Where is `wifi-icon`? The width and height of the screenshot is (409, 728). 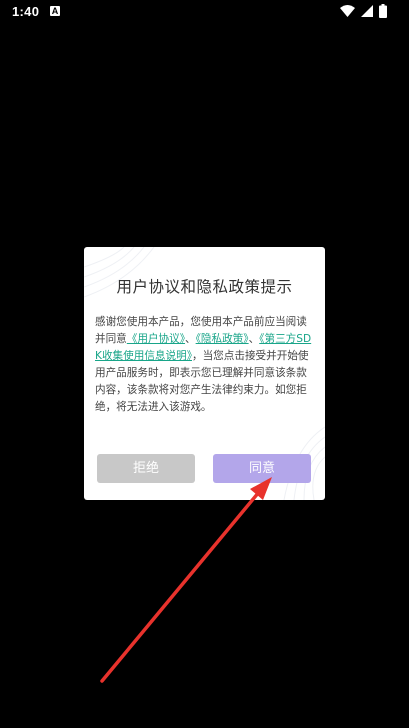 wifi-icon is located at coordinates (347, 11).